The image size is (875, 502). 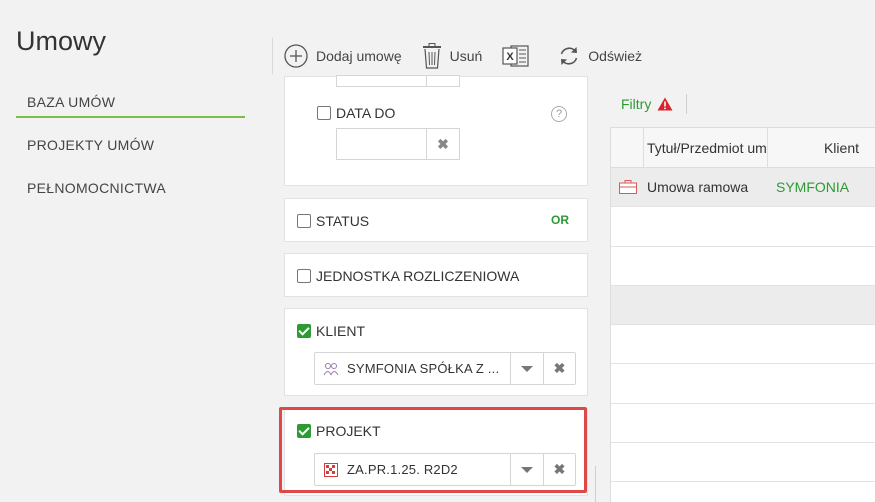 What do you see at coordinates (515, 56) in the screenshot?
I see `excel-icon: X` at bounding box center [515, 56].